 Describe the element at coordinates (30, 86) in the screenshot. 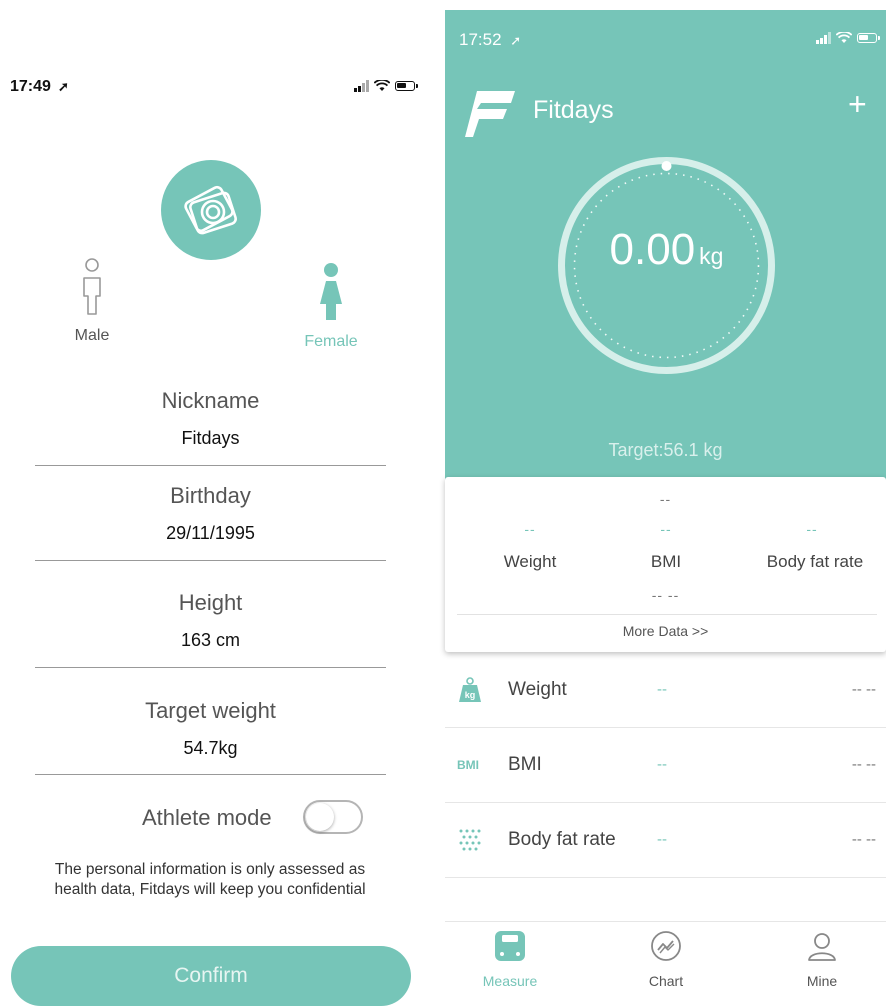

I see `status-time: 17:49` at that location.